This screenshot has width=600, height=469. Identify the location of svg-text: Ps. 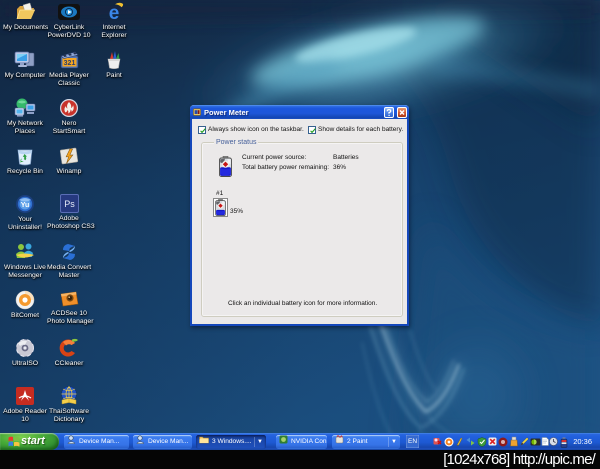
(69, 204).